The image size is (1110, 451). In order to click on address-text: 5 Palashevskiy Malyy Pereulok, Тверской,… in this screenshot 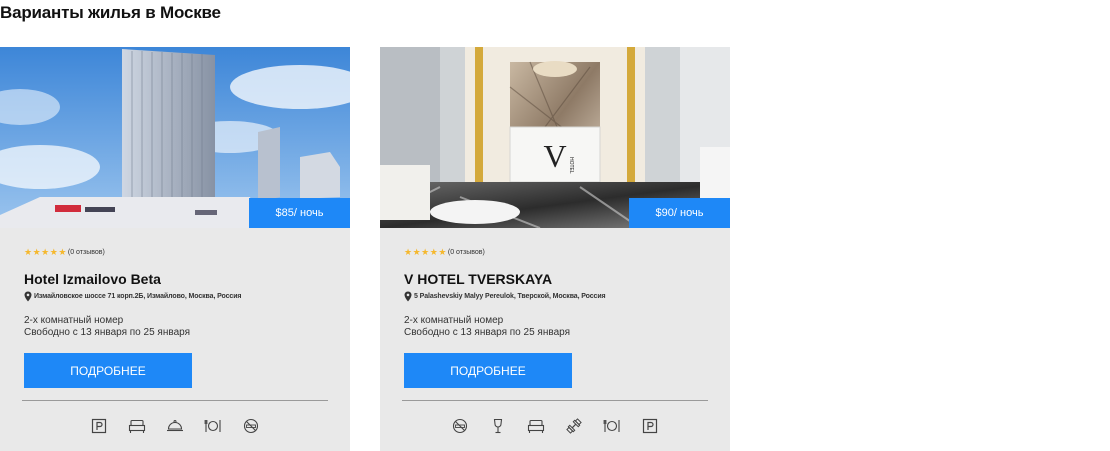, I will do `click(510, 296)`.